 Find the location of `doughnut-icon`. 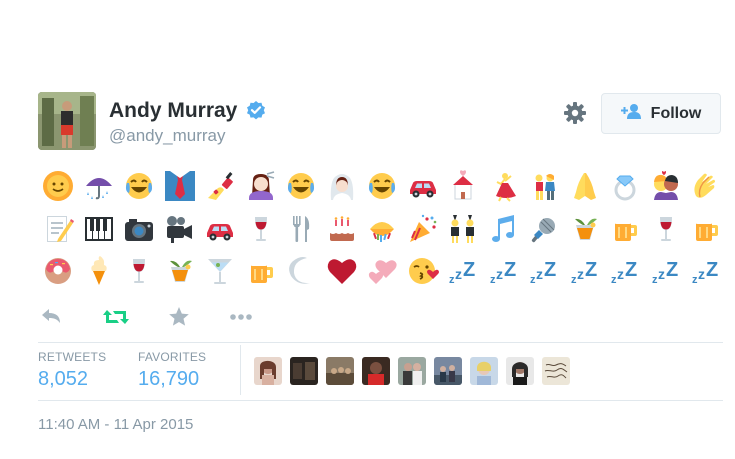

doughnut-icon is located at coordinates (58, 271).